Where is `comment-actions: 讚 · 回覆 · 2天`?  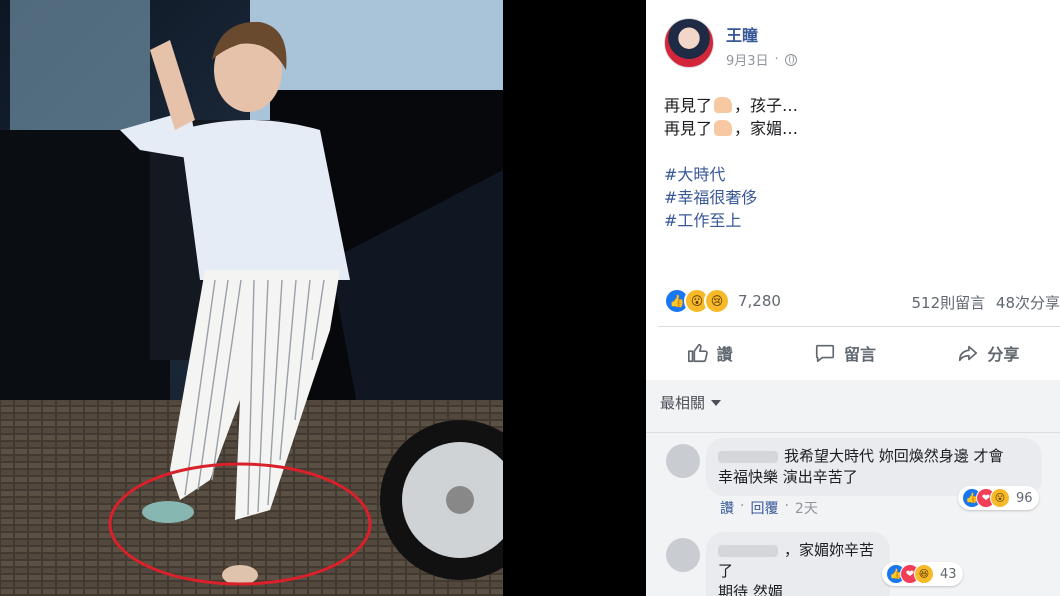
comment-actions: 讚 · 回覆 · 2天 is located at coordinates (769, 508).